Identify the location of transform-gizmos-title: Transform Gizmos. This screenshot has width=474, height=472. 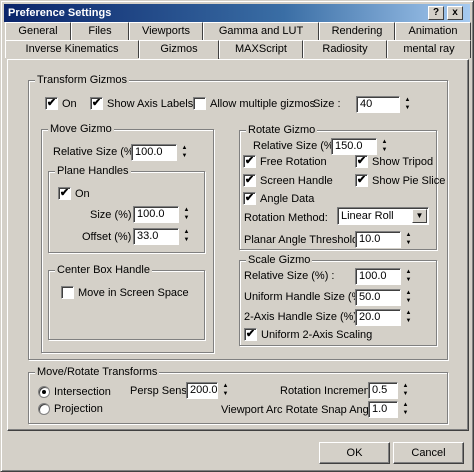
(82, 80).